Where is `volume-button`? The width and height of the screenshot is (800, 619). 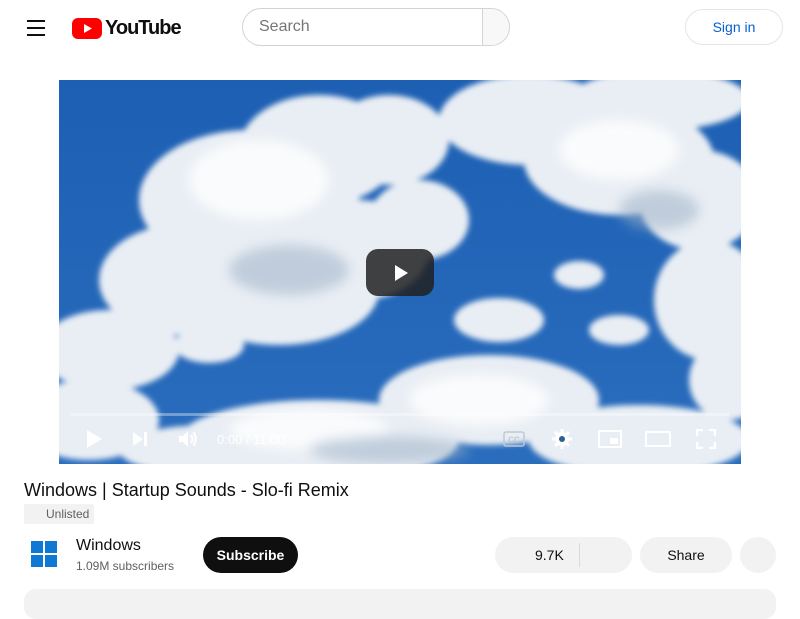
volume-button is located at coordinates (188, 439).